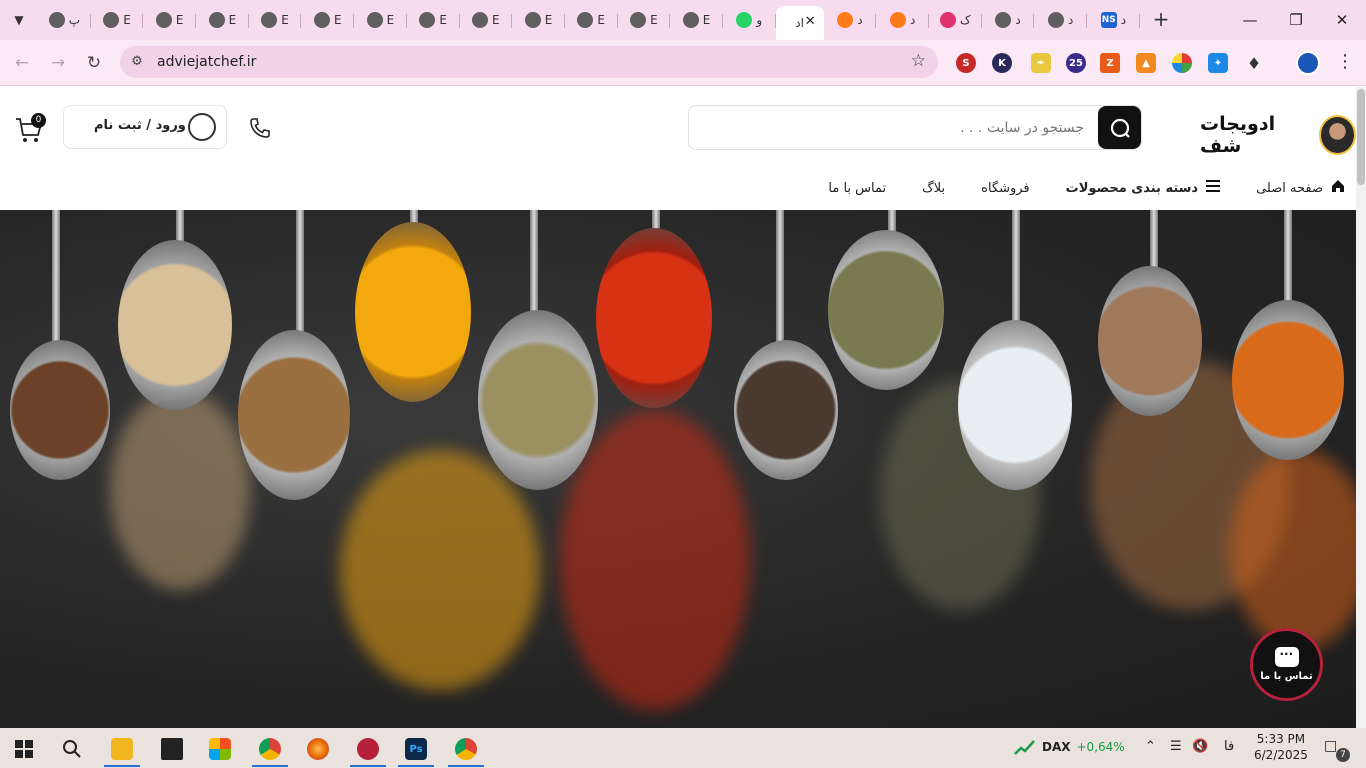 The image size is (1366, 768). Describe the element at coordinates (1113, 20) in the screenshot. I see `browser-tab: NS د` at that location.